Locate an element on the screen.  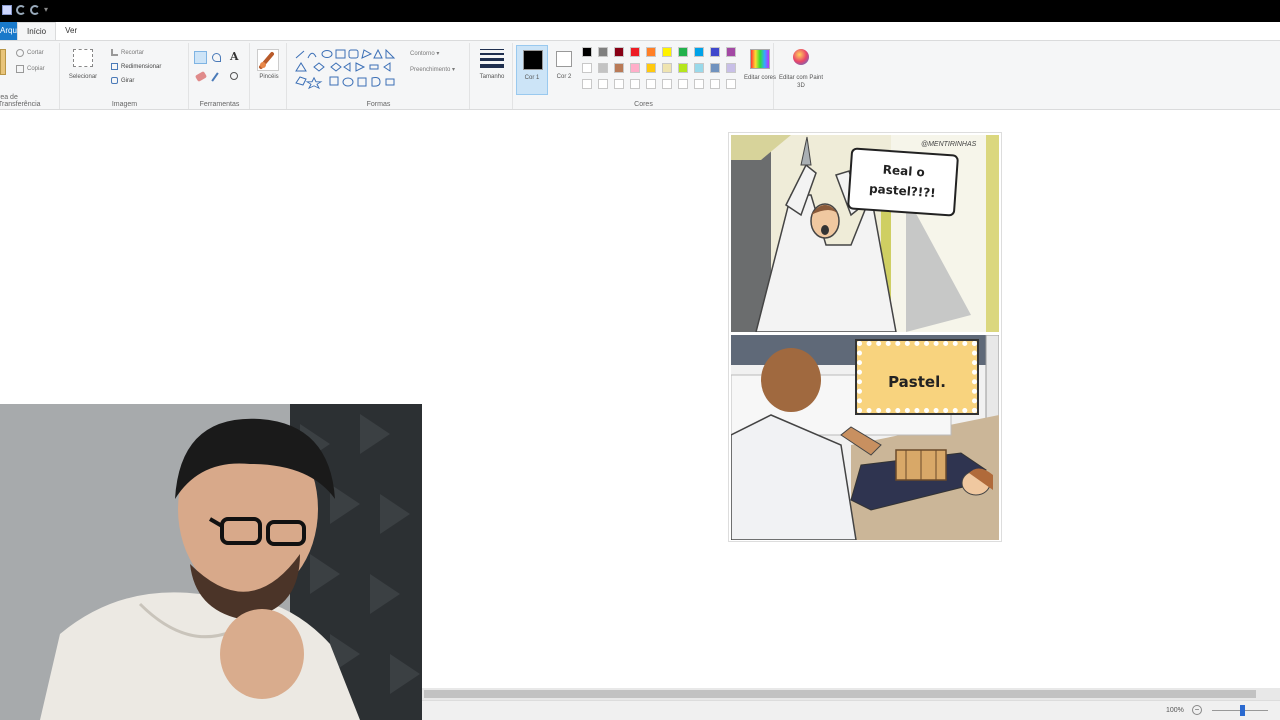
fill-button: Preenchimento ▾ is located at coordinates (432, 69).